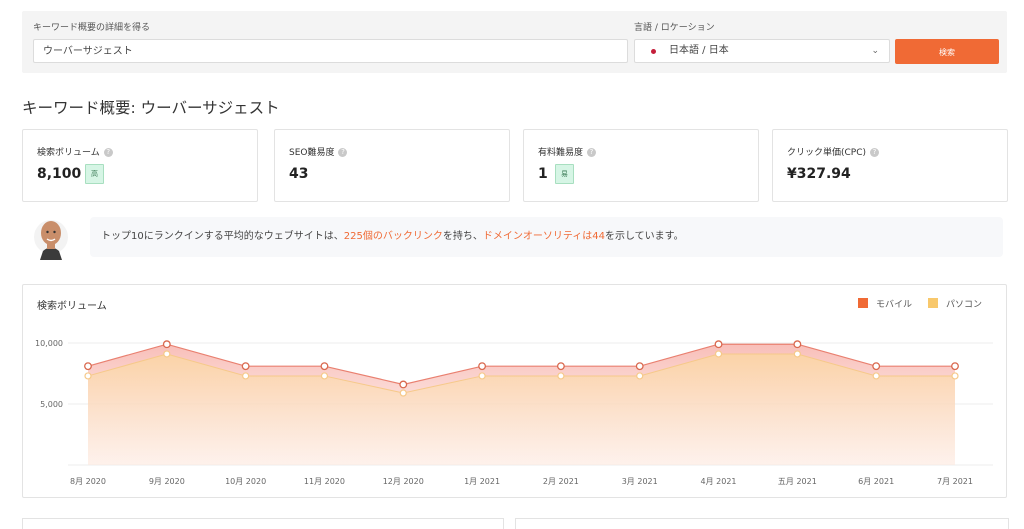 The height and width of the screenshot is (529, 1024). I want to click on x-tick-label: 6月 2021, so click(876, 481).